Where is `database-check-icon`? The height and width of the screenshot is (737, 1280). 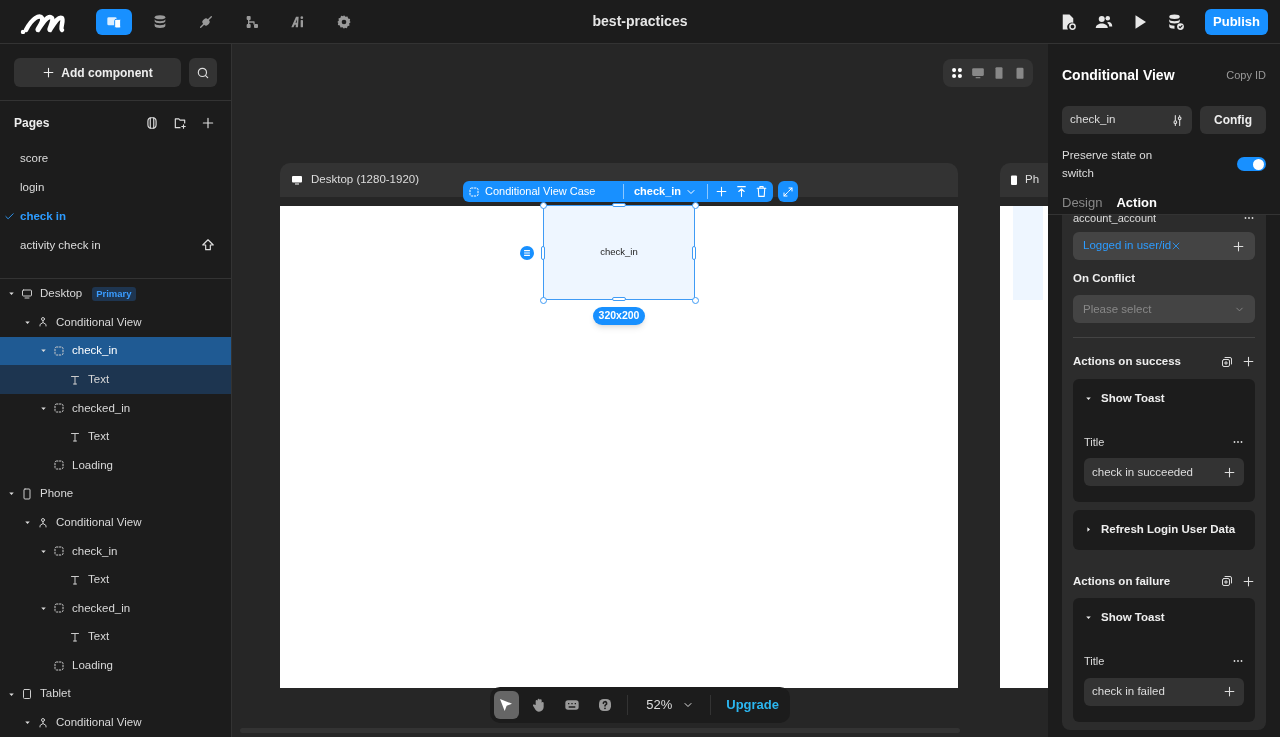
database-check-icon is located at coordinates (1176, 21).